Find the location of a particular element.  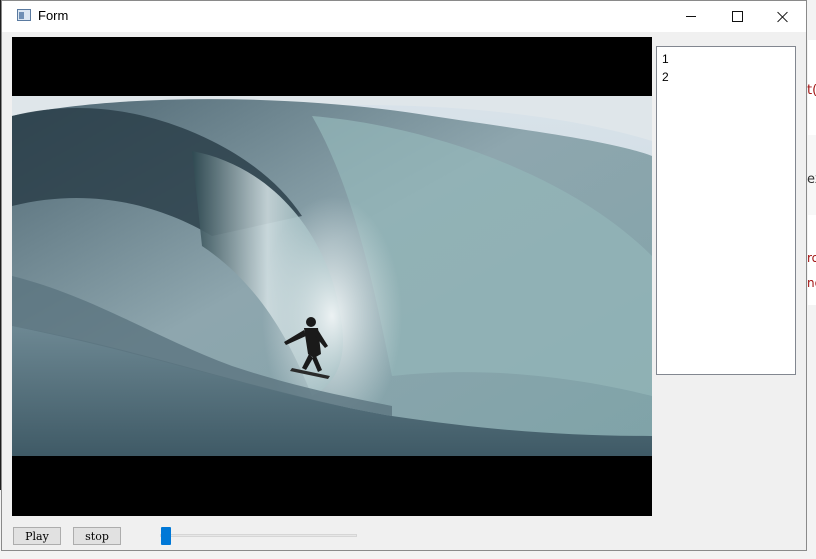

playlist-list: 1 2 is located at coordinates (726, 210).